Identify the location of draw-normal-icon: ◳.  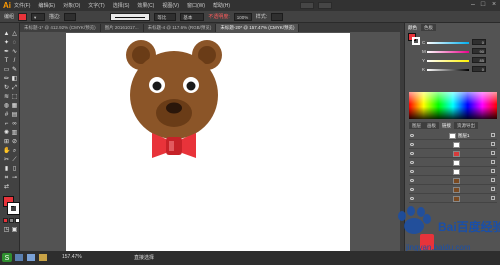
(6, 230).